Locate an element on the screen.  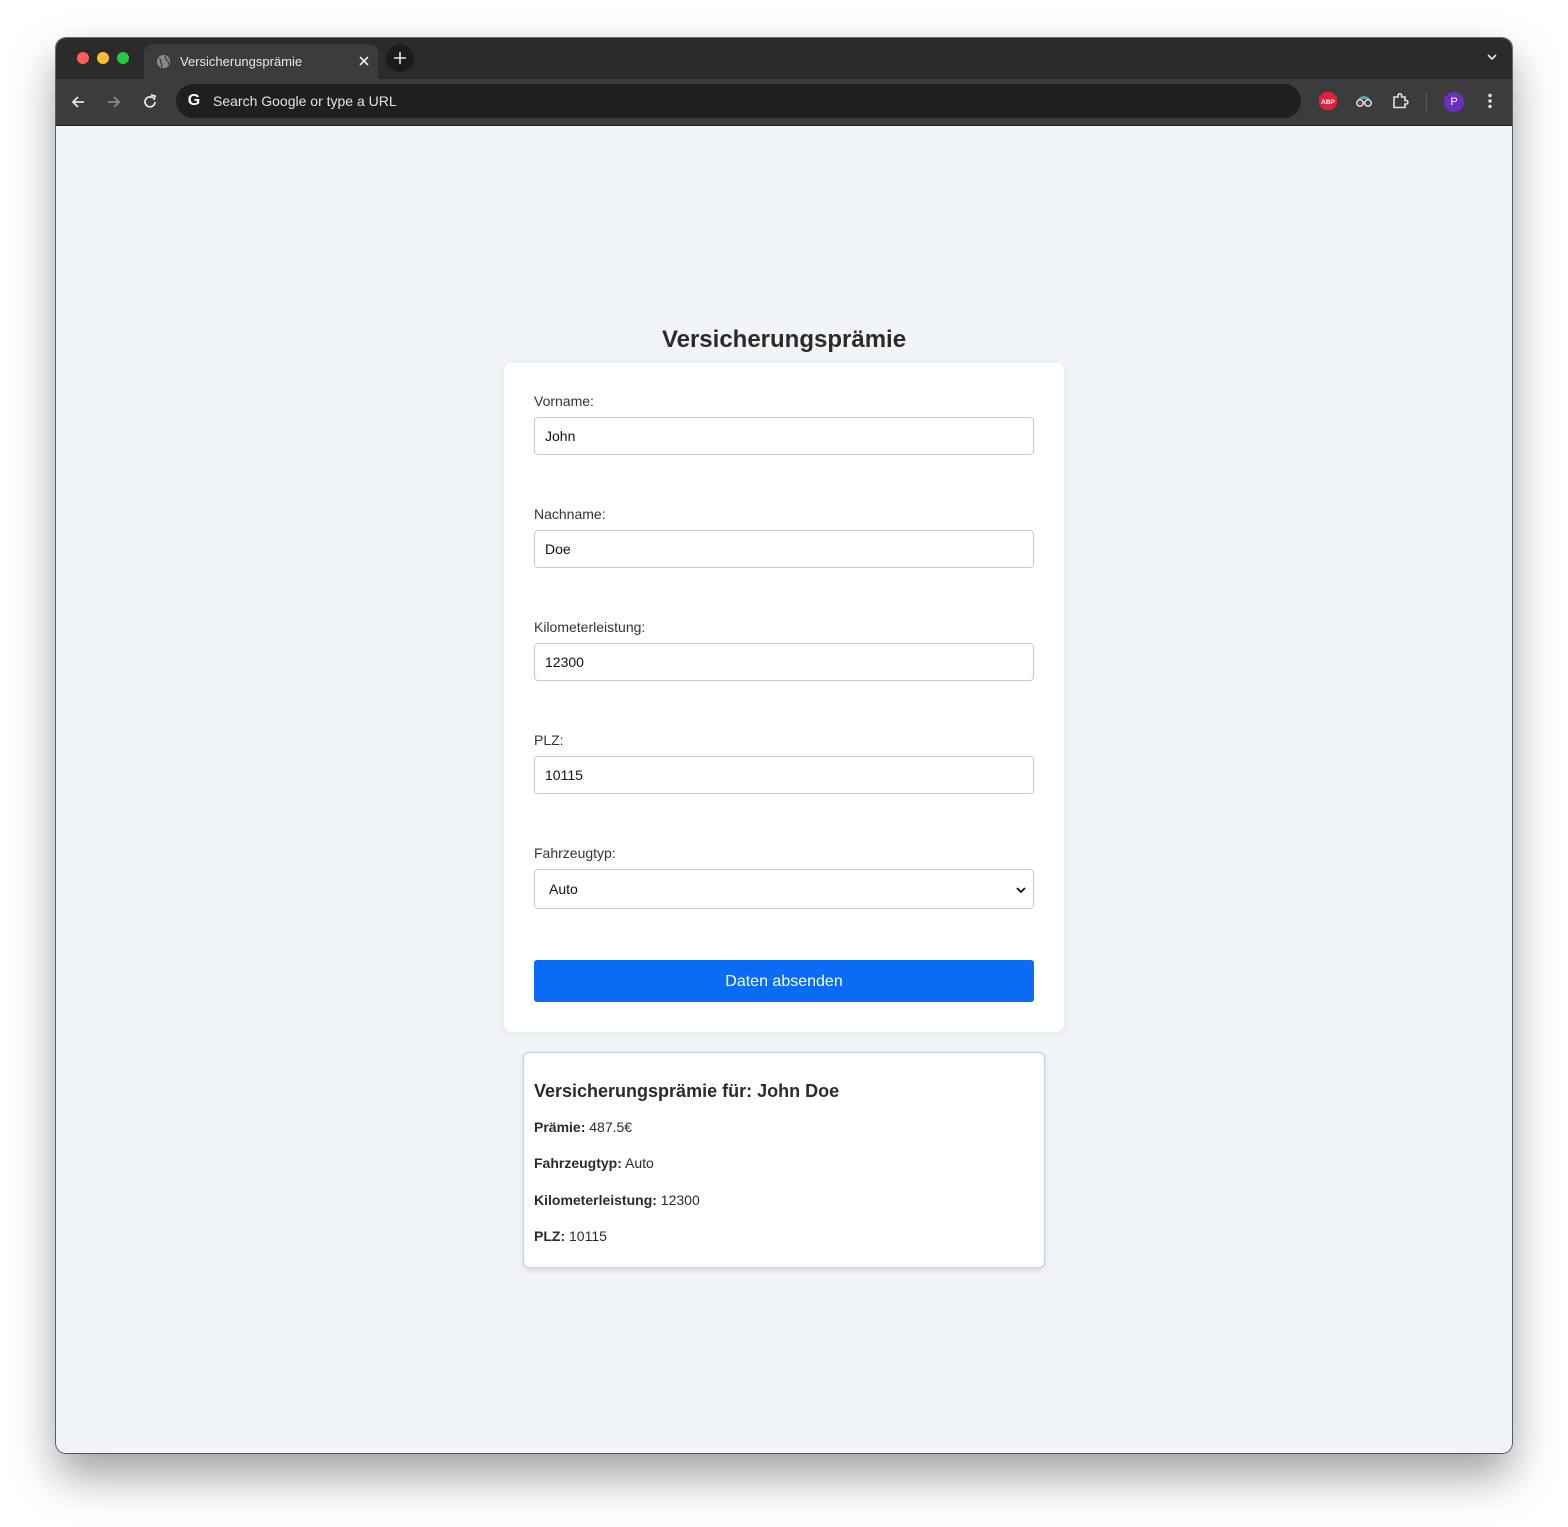
spy-glasses-extension-icon is located at coordinates (1364, 101).